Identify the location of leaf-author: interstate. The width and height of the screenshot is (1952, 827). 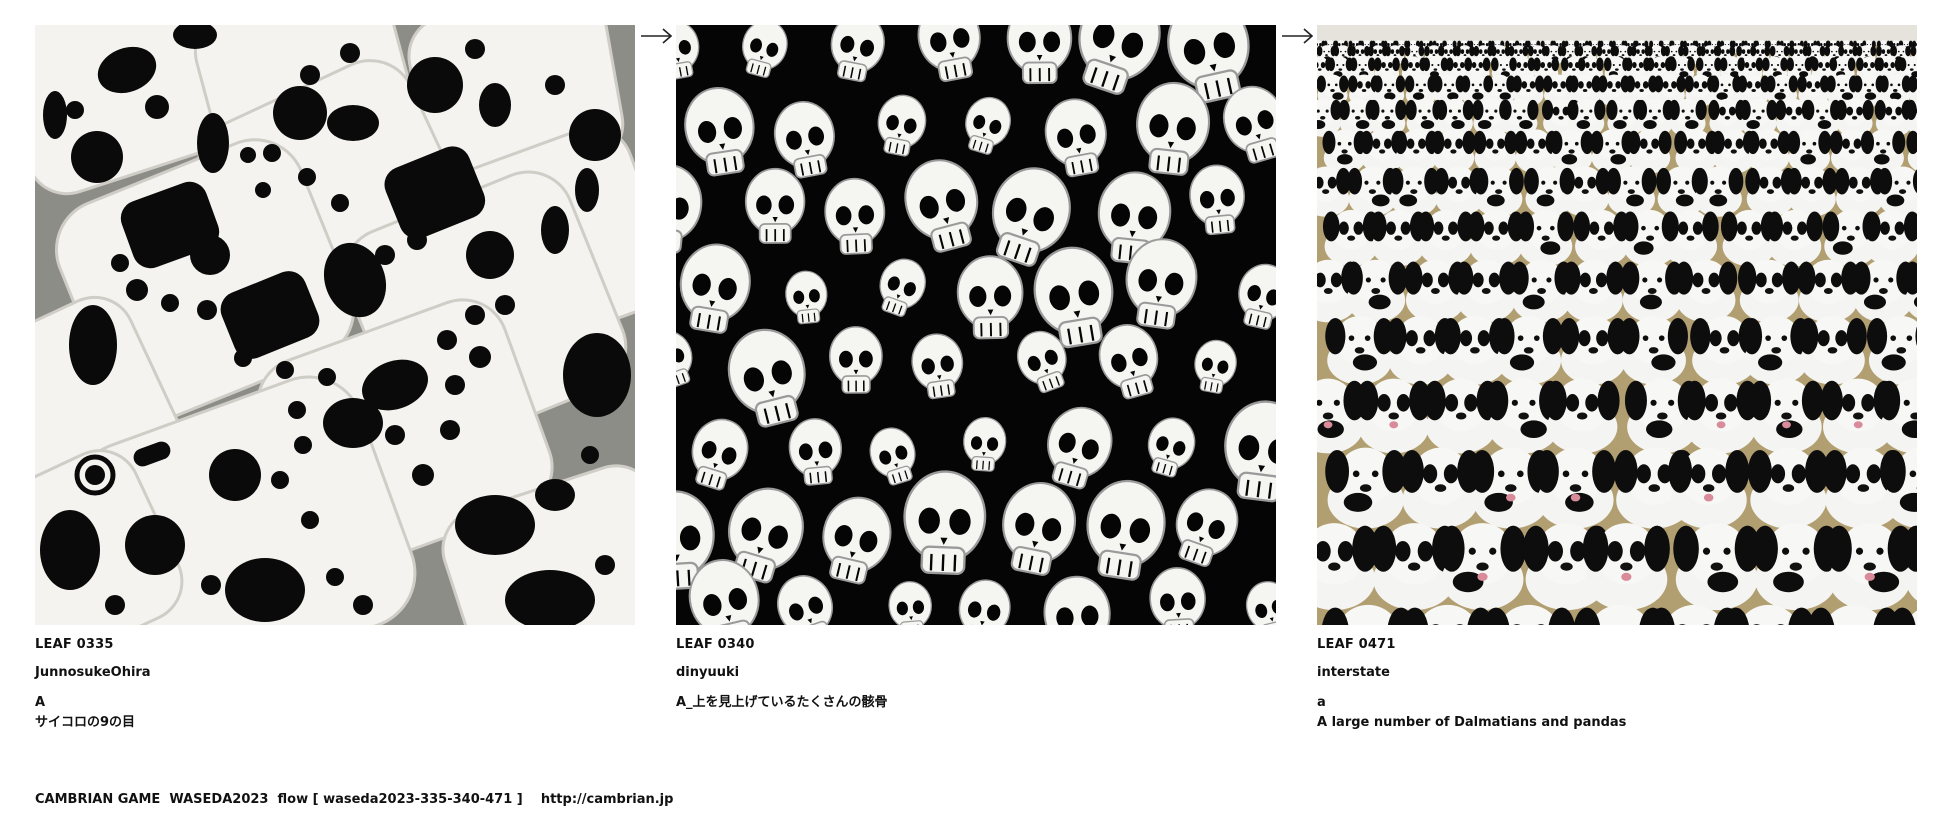
(1353, 672).